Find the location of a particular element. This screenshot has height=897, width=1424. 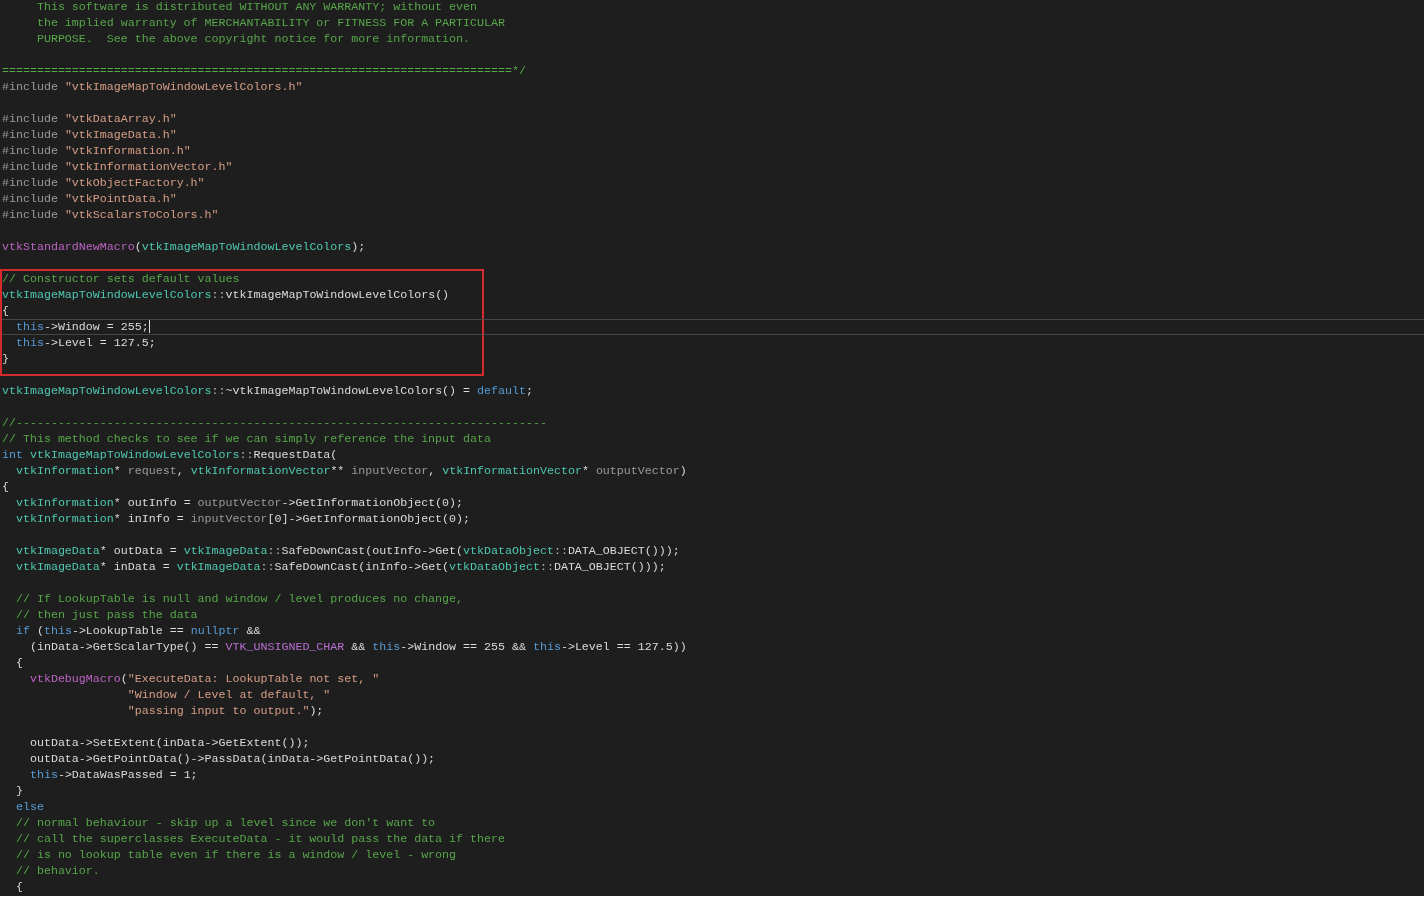

code-line: // This method checks to see if we can simply reference the input data is located at coordinates (246, 438).